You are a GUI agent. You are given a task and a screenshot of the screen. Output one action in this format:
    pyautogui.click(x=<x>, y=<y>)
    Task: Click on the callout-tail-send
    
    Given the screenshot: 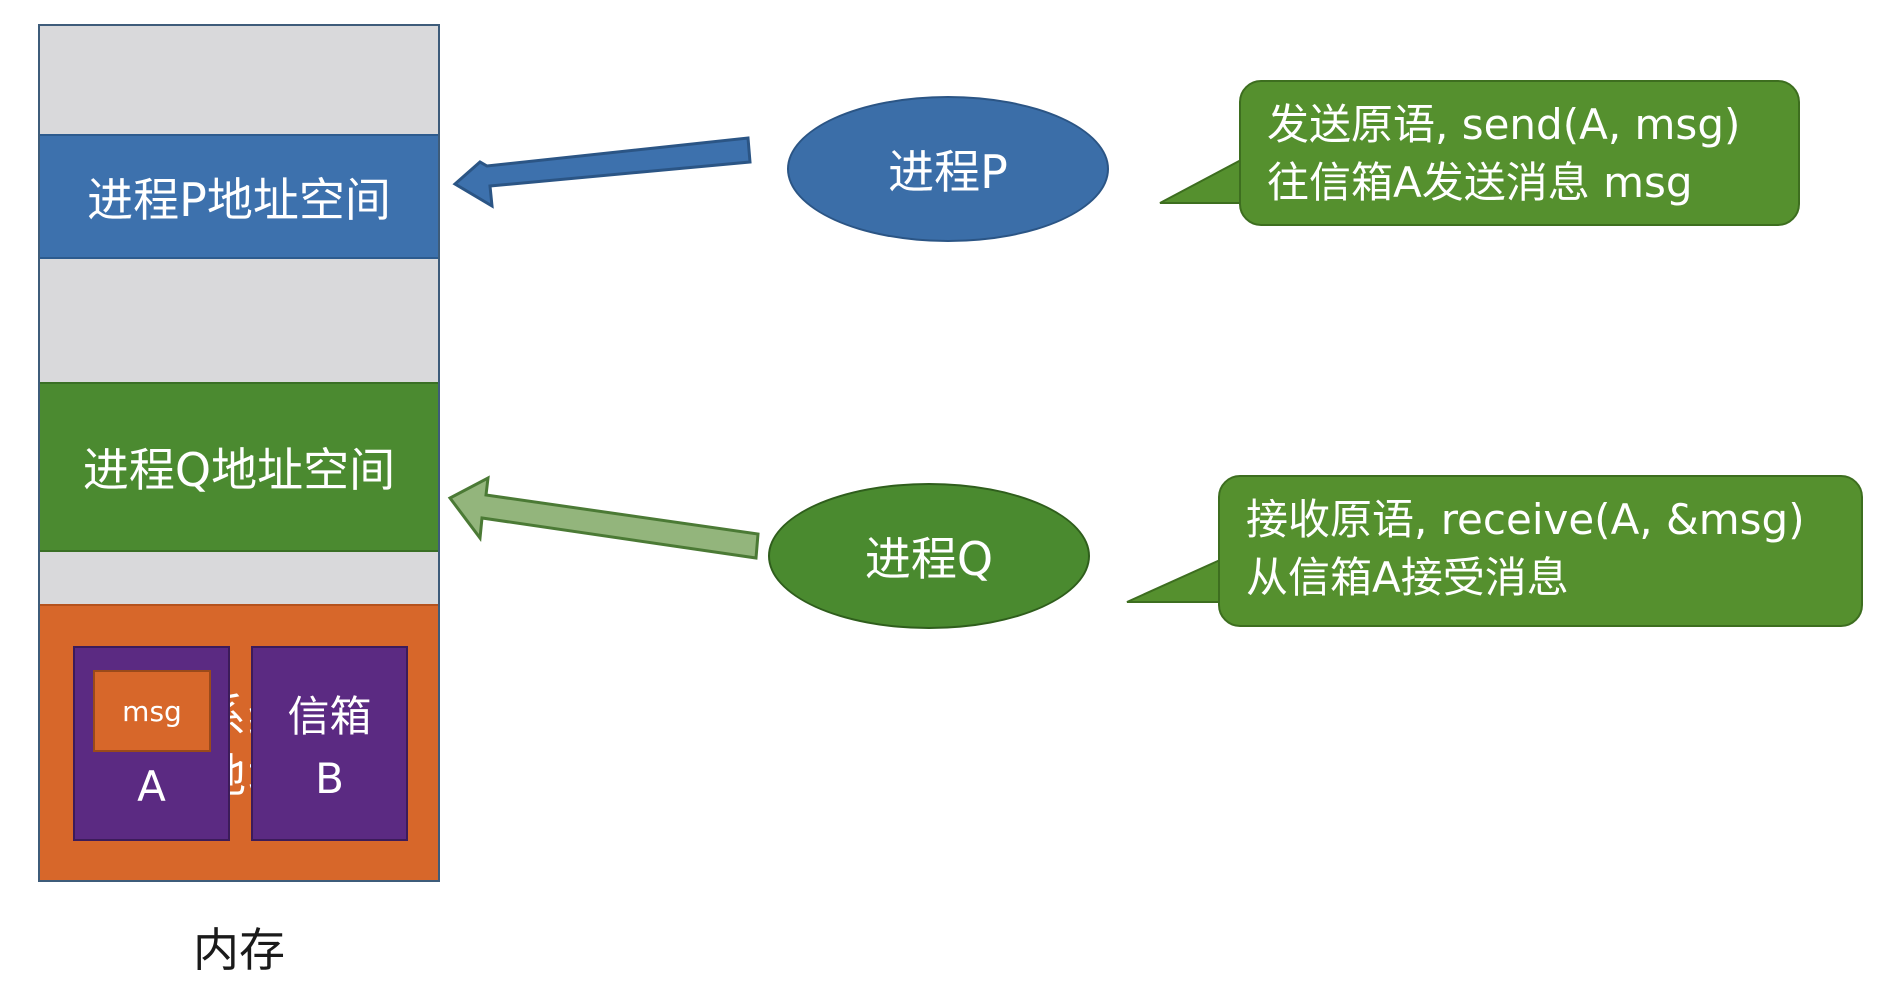 What is the action you would take?
    pyautogui.click(x=1202, y=181)
    